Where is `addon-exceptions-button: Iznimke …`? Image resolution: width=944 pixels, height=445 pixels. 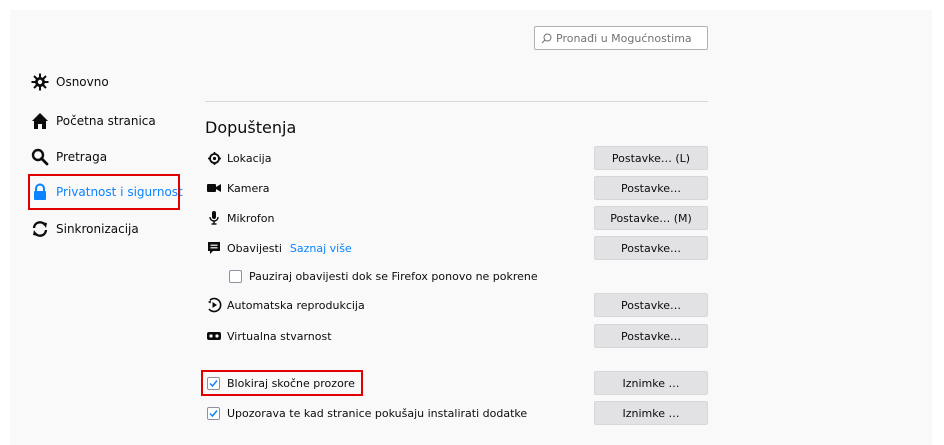 addon-exceptions-button: Iznimke … is located at coordinates (651, 413).